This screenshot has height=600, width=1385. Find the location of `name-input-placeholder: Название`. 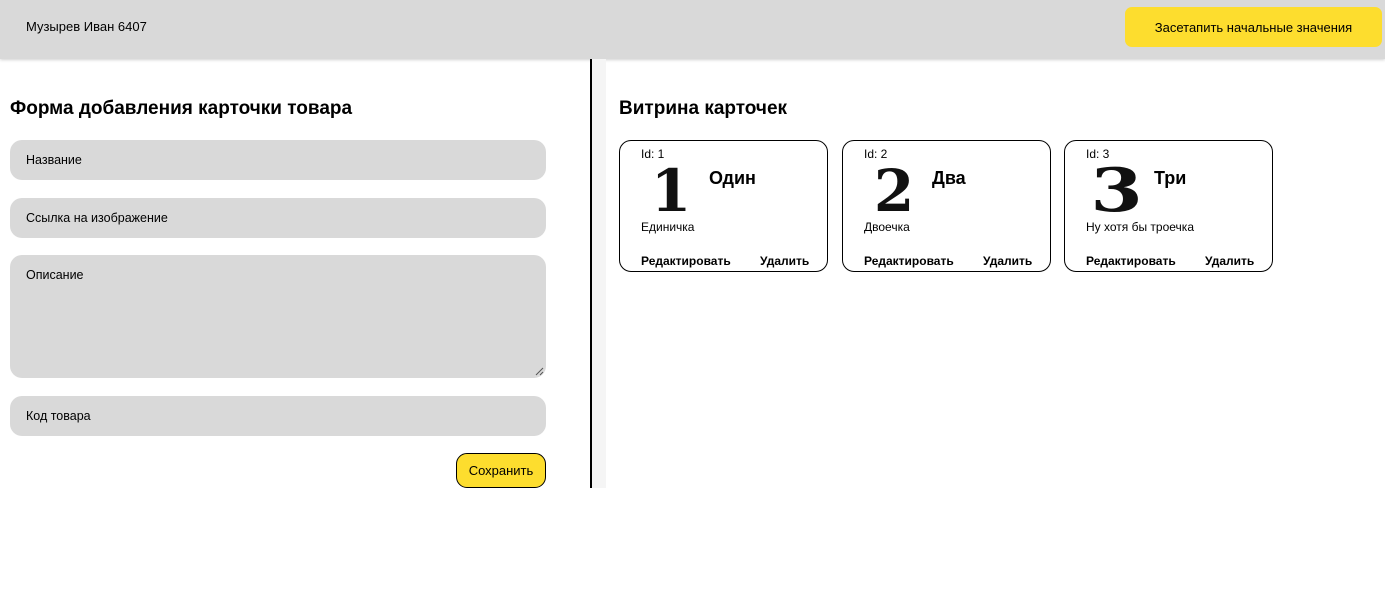

name-input-placeholder: Название is located at coordinates (54, 160).